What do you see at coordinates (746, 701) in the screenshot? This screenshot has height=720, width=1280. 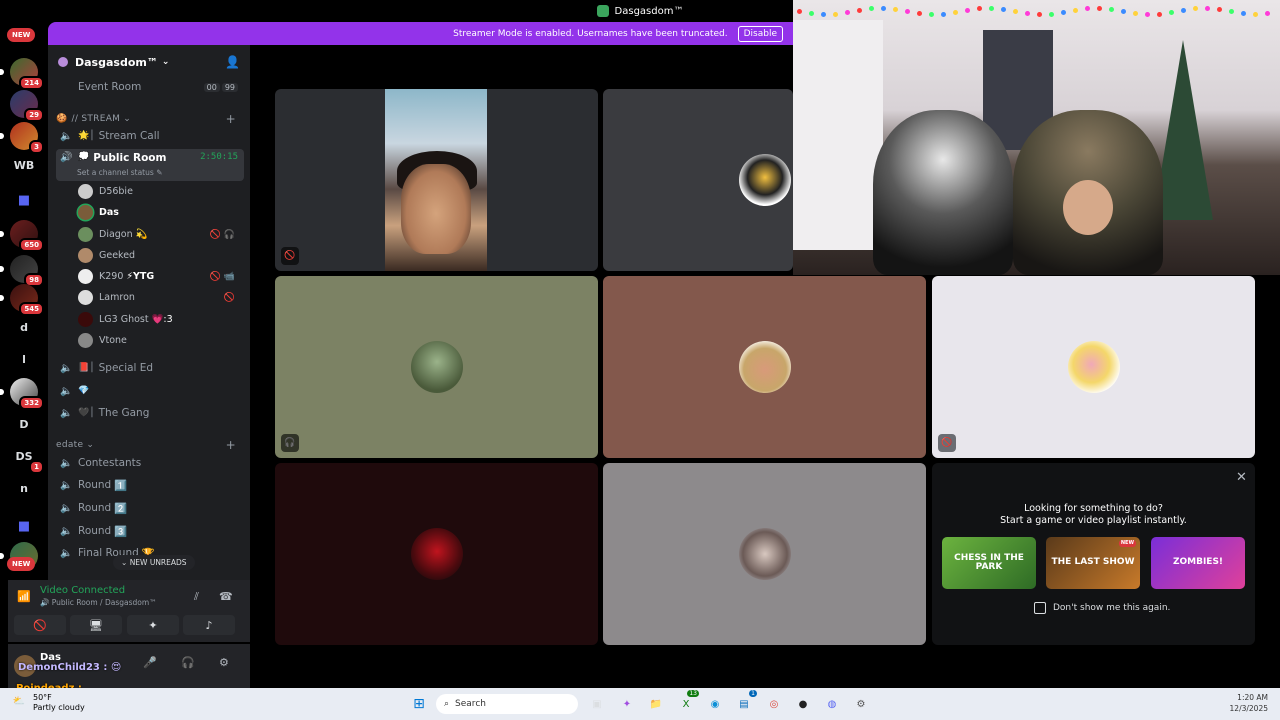 I see `store-icon: ▤ 1` at bounding box center [746, 701].